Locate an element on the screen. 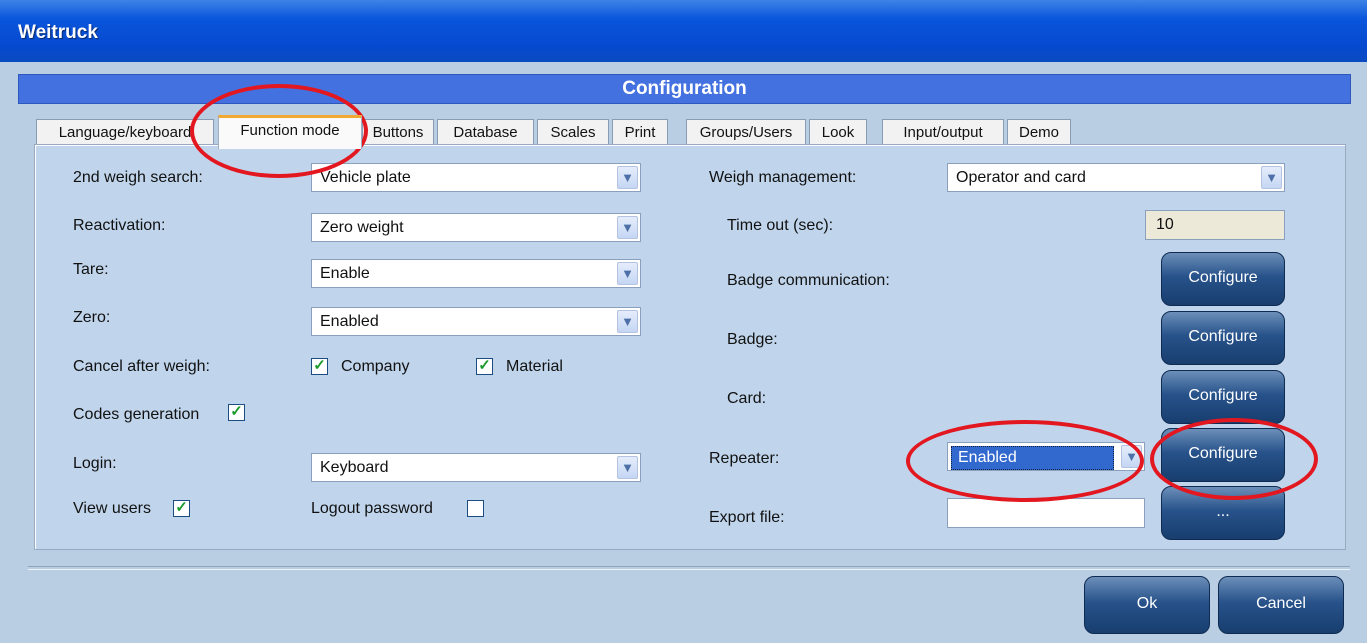 The width and height of the screenshot is (1367, 643). time-out-label: Time out (sec): is located at coordinates (780, 225).